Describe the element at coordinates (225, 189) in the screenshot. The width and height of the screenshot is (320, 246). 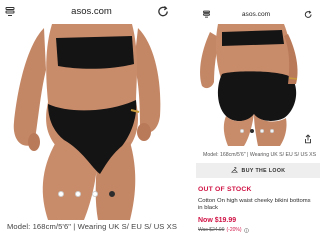
I see `stock-status: OUT OF STOCK` at that location.